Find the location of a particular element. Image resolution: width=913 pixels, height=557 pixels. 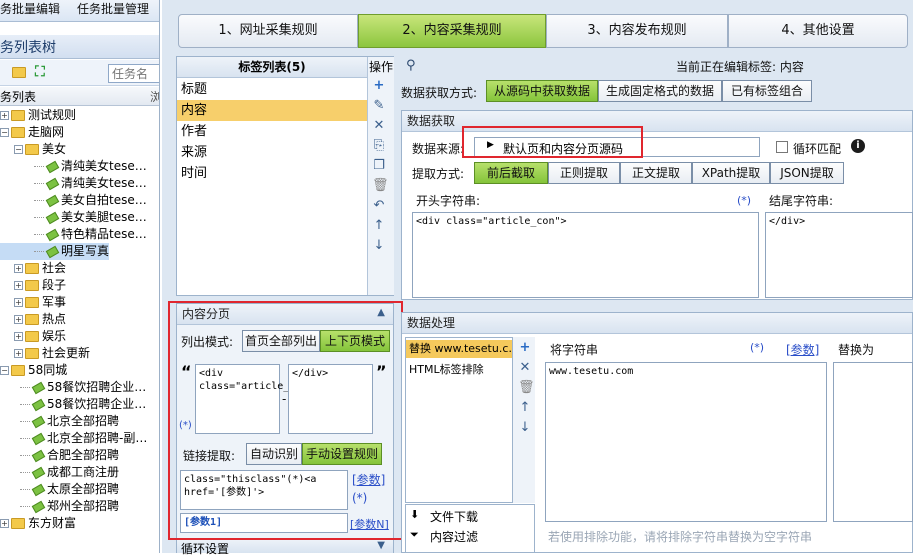

tree-folder-item: + 军事 is located at coordinates (33, 302).